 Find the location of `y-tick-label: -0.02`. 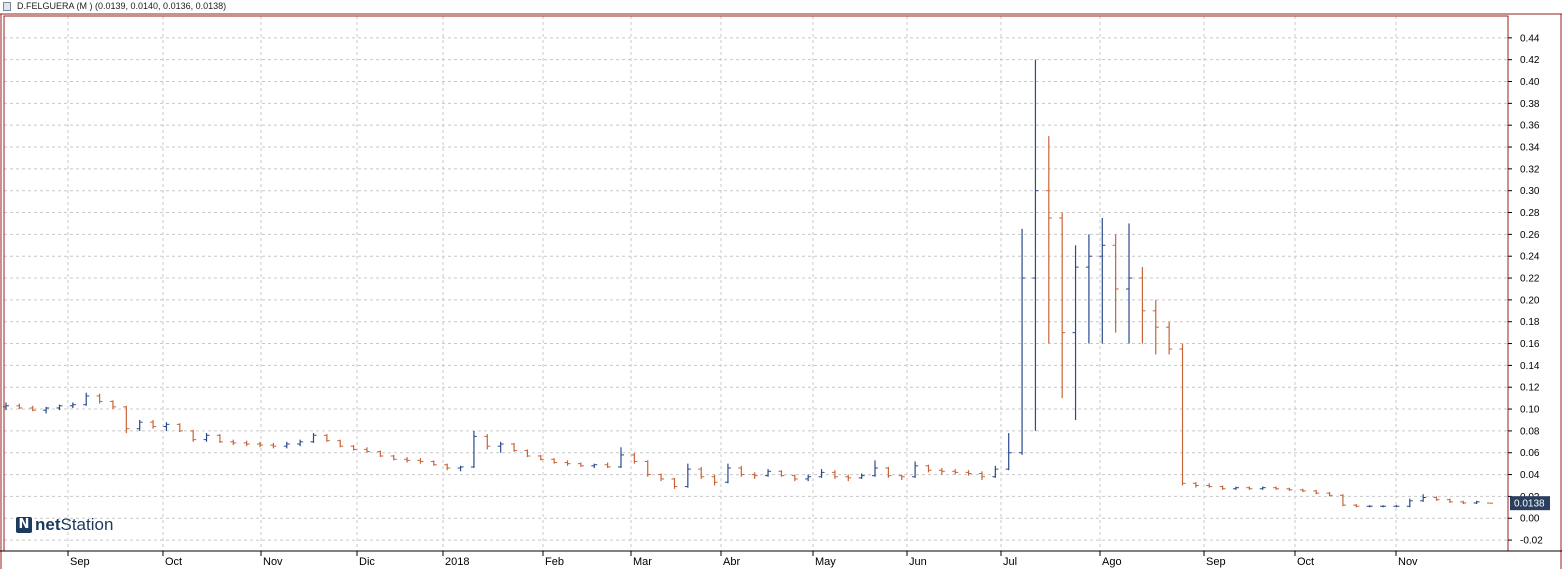

y-tick-label: -0.02 is located at coordinates (1531, 541).